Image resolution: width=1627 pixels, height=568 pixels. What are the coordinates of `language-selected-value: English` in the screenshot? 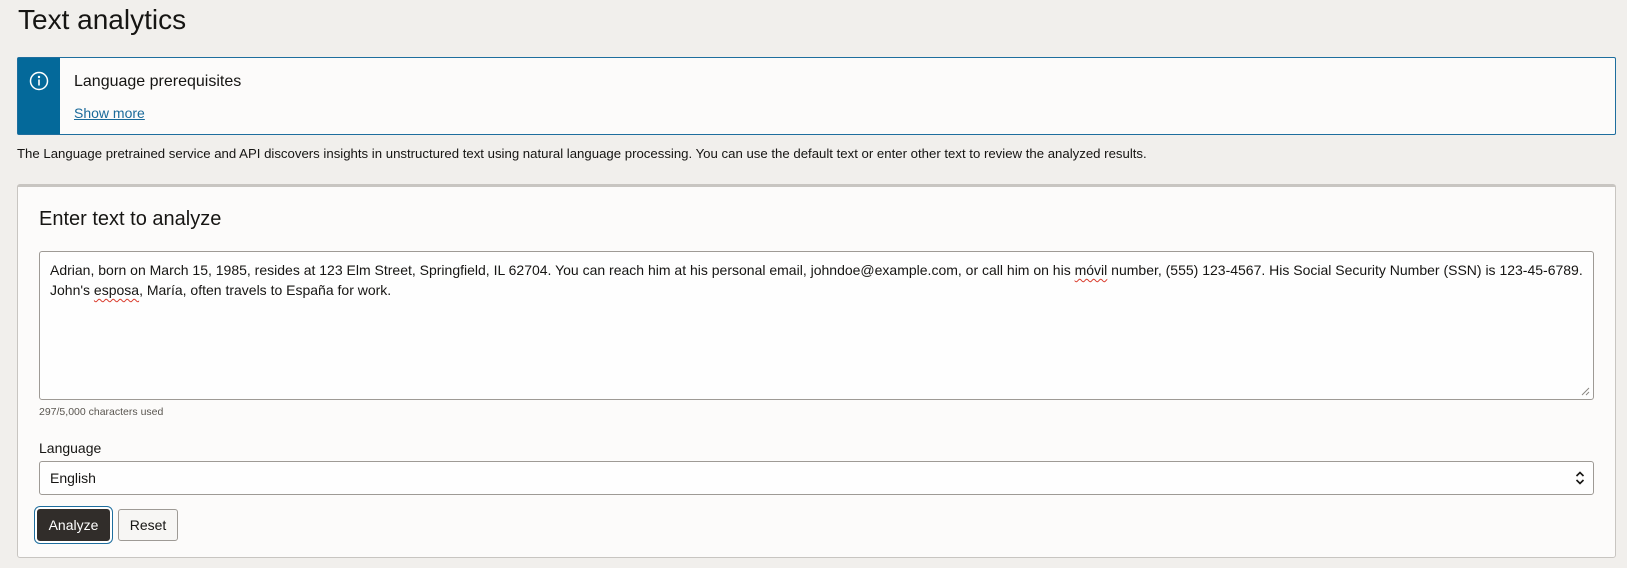 It's located at (73, 478).